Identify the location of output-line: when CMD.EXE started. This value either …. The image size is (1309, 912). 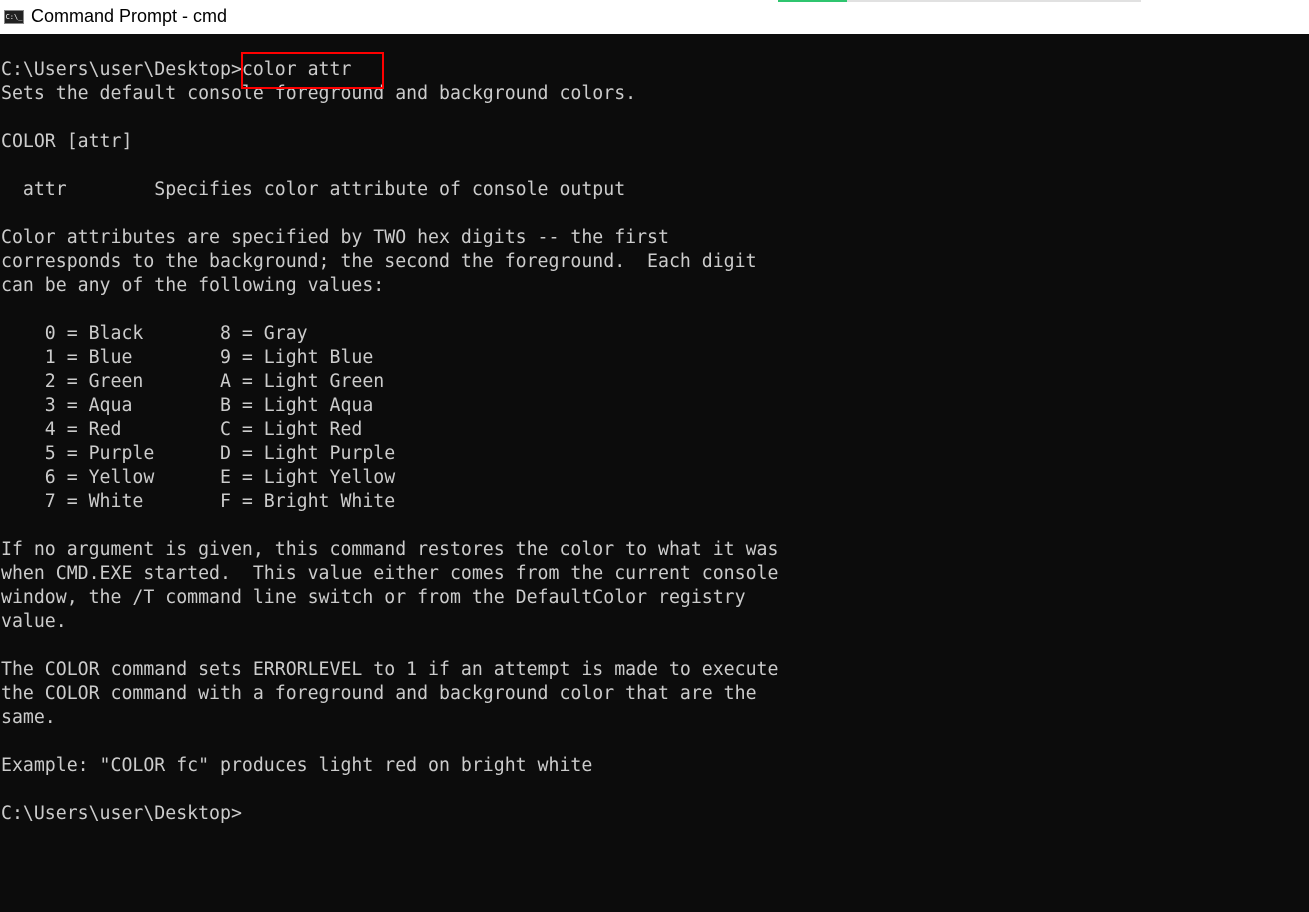
(390, 573).